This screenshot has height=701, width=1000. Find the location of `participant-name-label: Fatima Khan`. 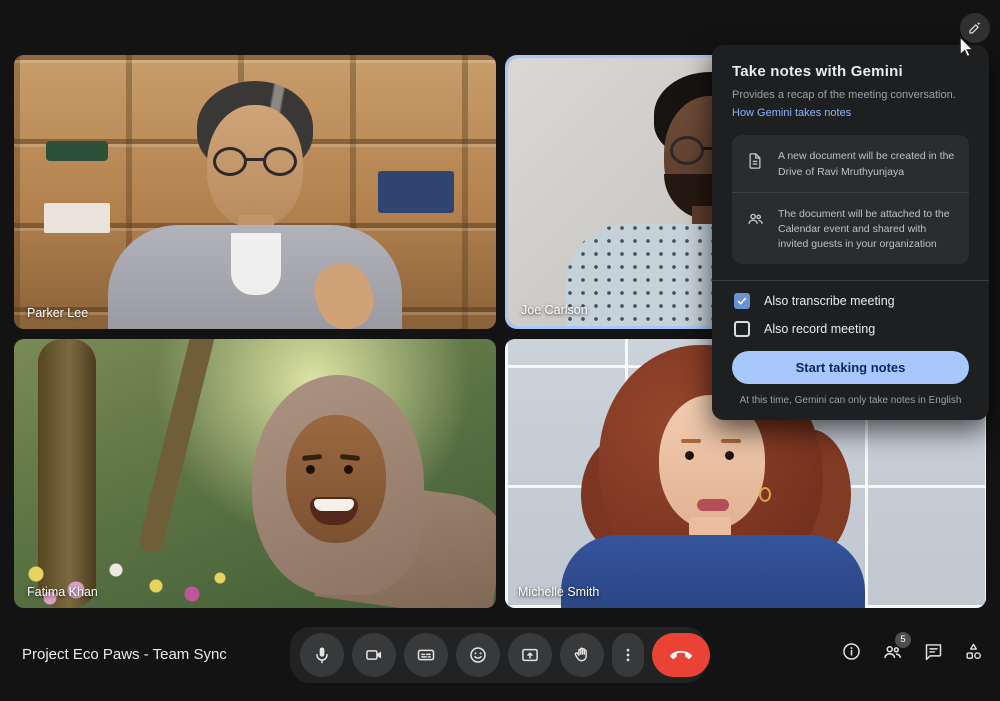

participant-name-label: Fatima Khan is located at coordinates (62, 592).